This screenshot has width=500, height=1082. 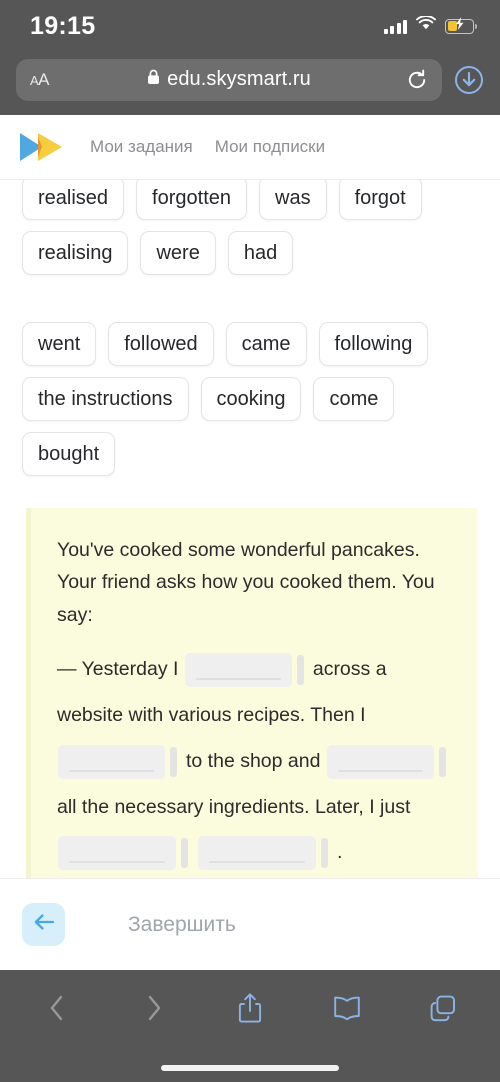 What do you see at coordinates (183, 806) in the screenshot?
I see `task-segment-4: all the necessary ingredients.` at bounding box center [183, 806].